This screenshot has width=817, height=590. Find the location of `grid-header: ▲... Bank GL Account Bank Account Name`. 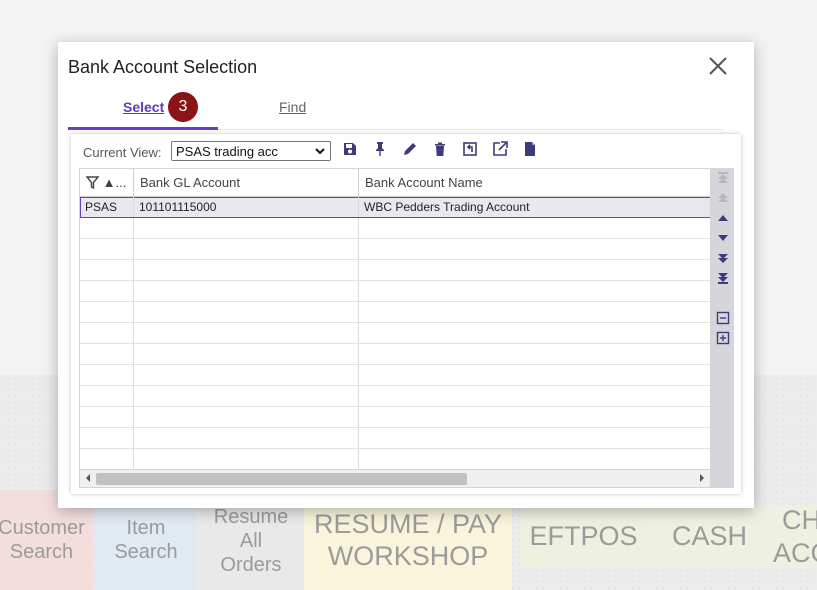

grid-header: ▲... Bank GL Account Bank Account Name is located at coordinates (395, 183).